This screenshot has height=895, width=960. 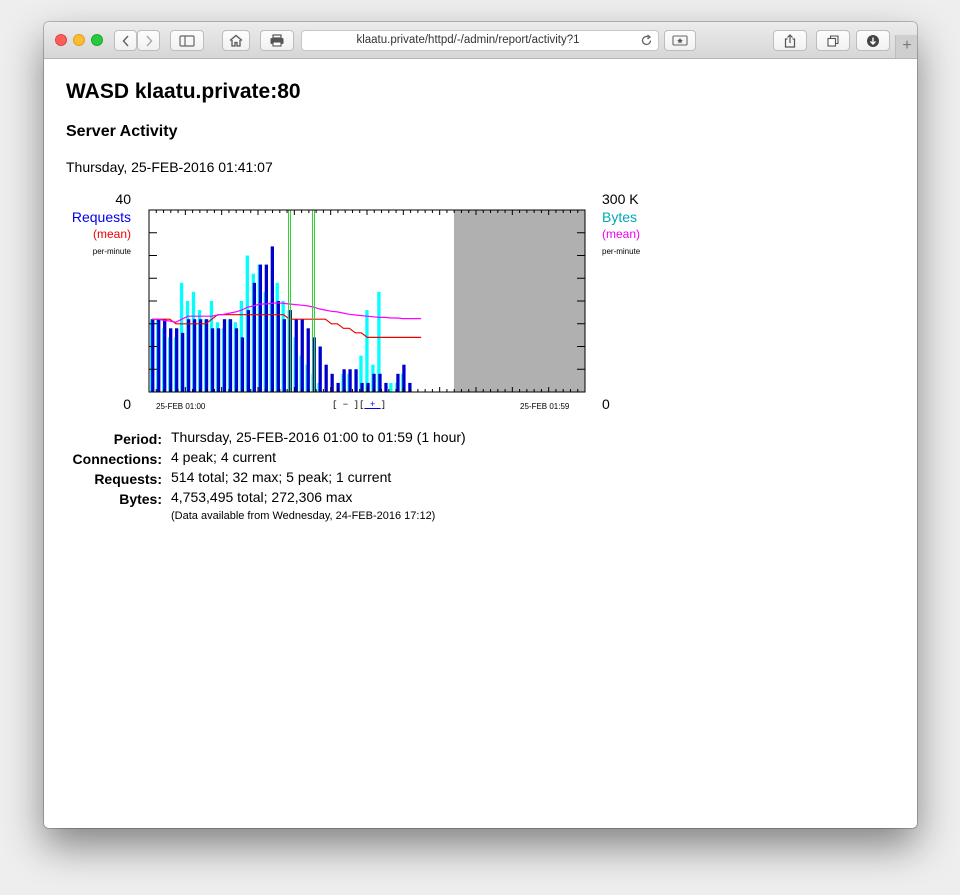 What do you see at coordinates (137, 439) in the screenshot?
I see `period-label: Period:` at bounding box center [137, 439].